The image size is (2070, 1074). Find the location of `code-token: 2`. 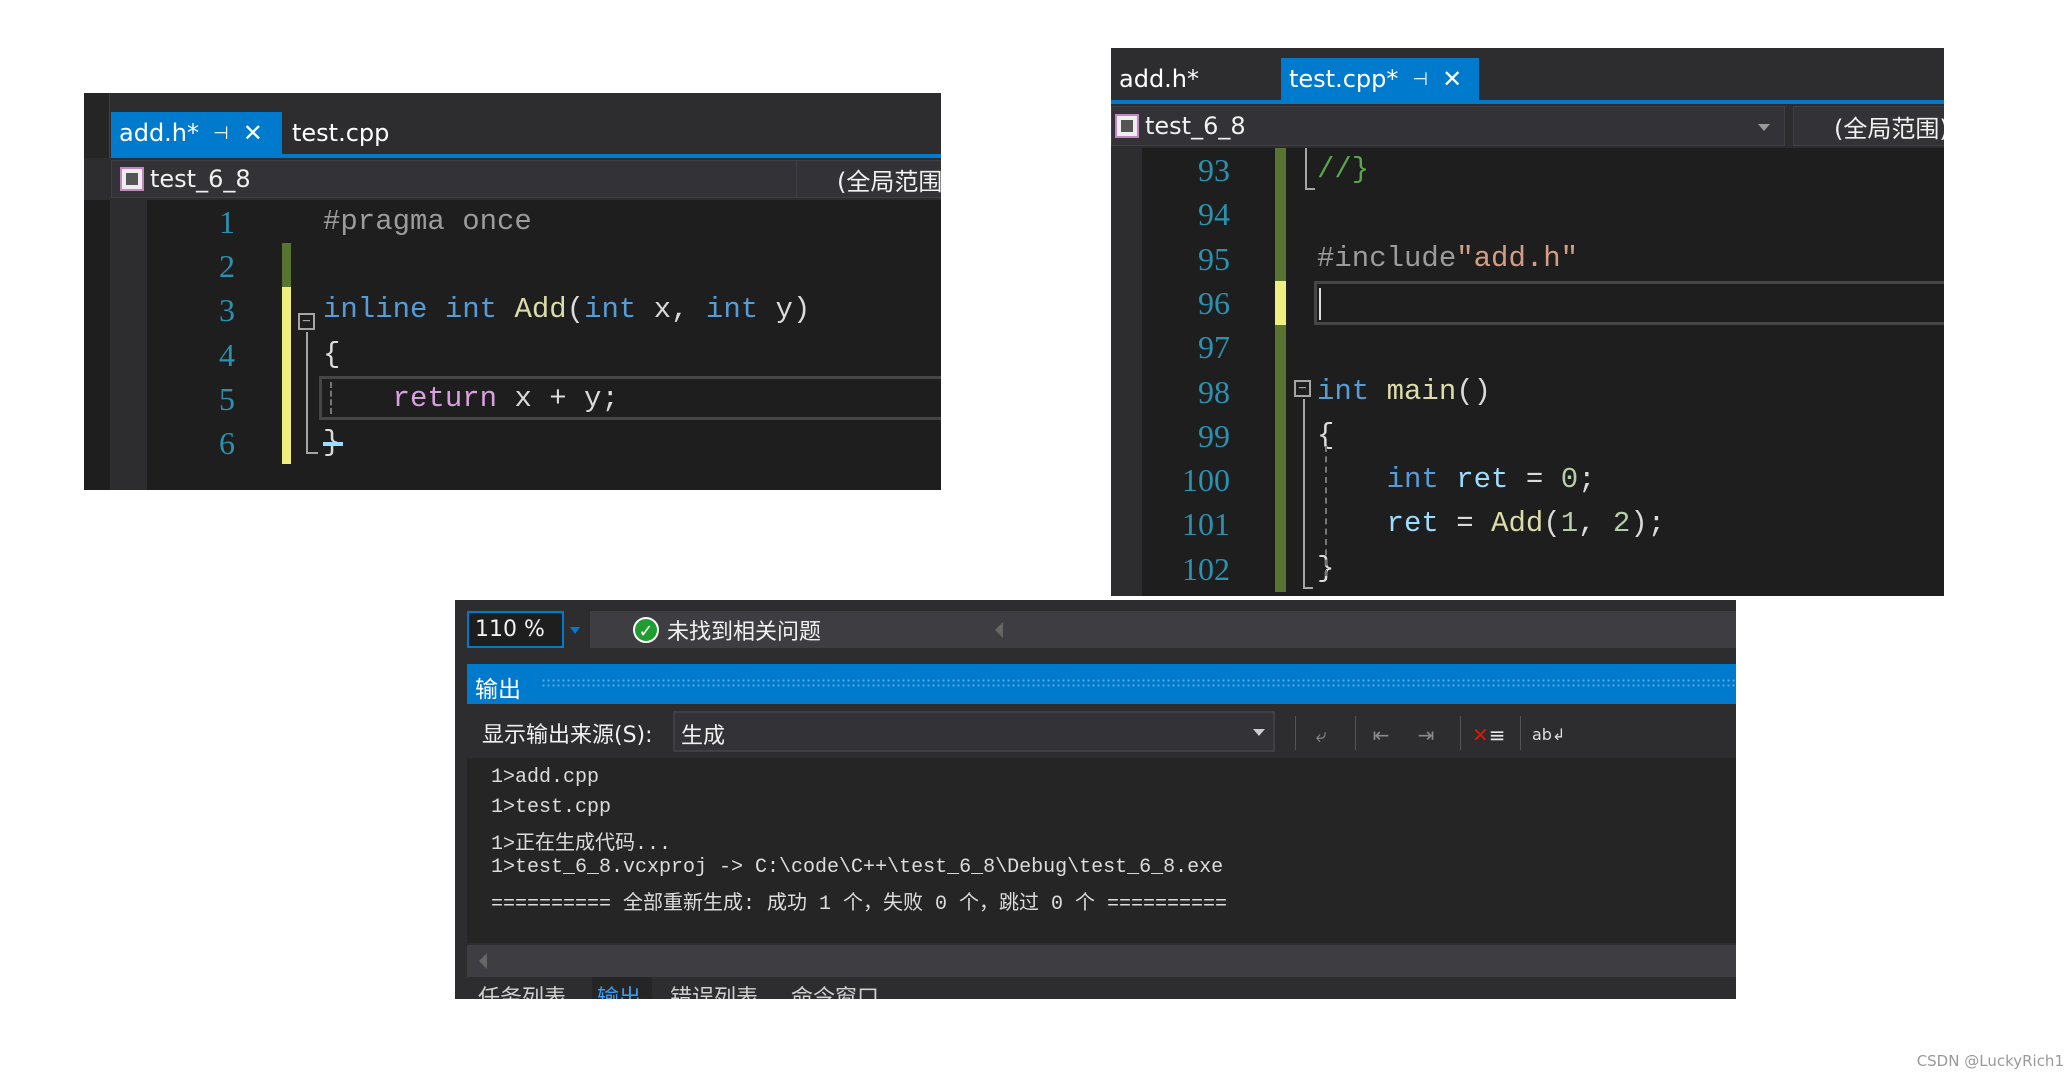

code-token: 2 is located at coordinates (1621, 524).